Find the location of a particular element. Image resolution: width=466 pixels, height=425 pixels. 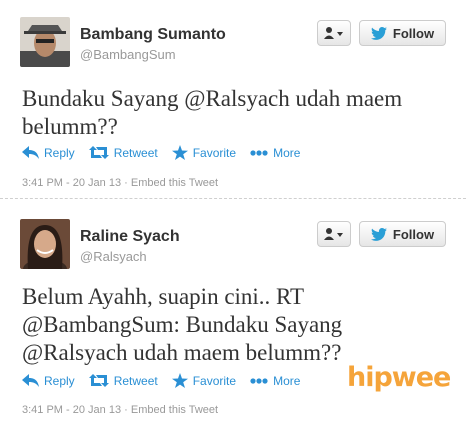

display-name: Raline Syach is located at coordinates (130, 237).